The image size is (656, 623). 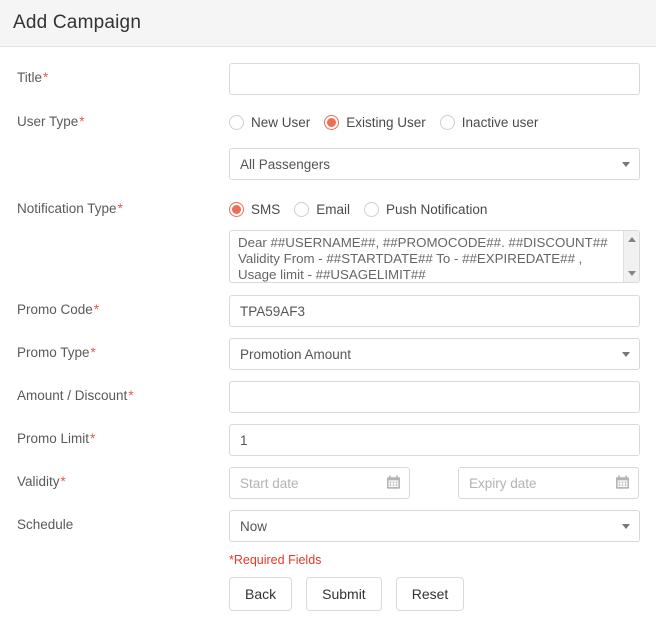 I want to click on notification-type-radio-group: SMS Email Push Notification, so click(x=434, y=208).